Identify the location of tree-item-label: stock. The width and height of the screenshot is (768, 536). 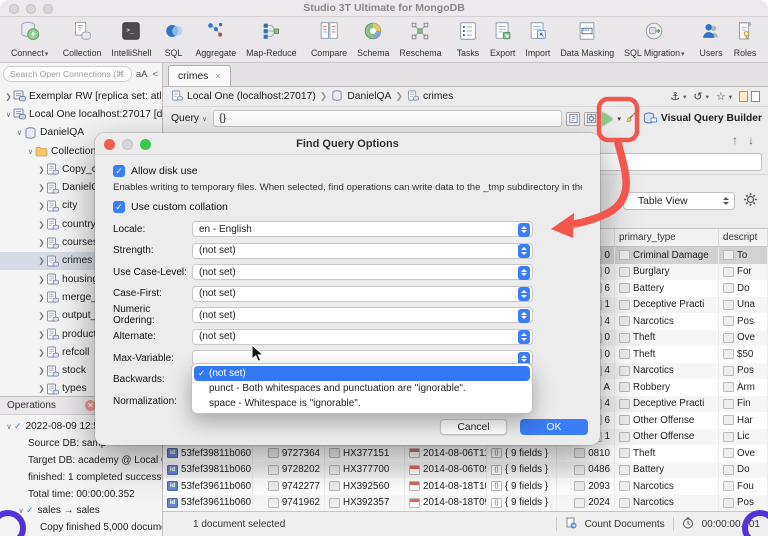
(74, 371).